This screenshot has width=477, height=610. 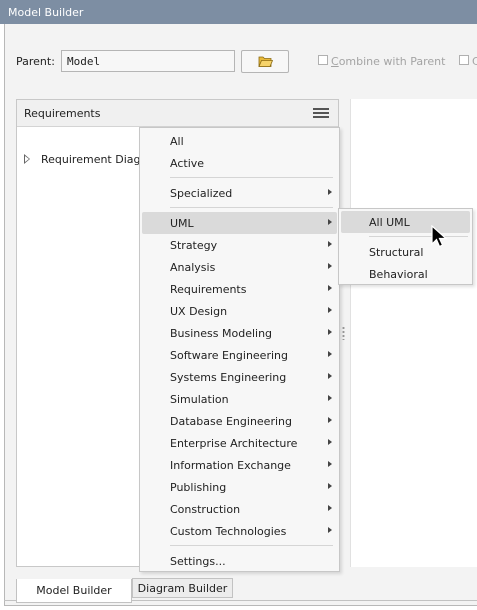 I want to click on combine-with-parent-checkbox, so click(x=323, y=60).